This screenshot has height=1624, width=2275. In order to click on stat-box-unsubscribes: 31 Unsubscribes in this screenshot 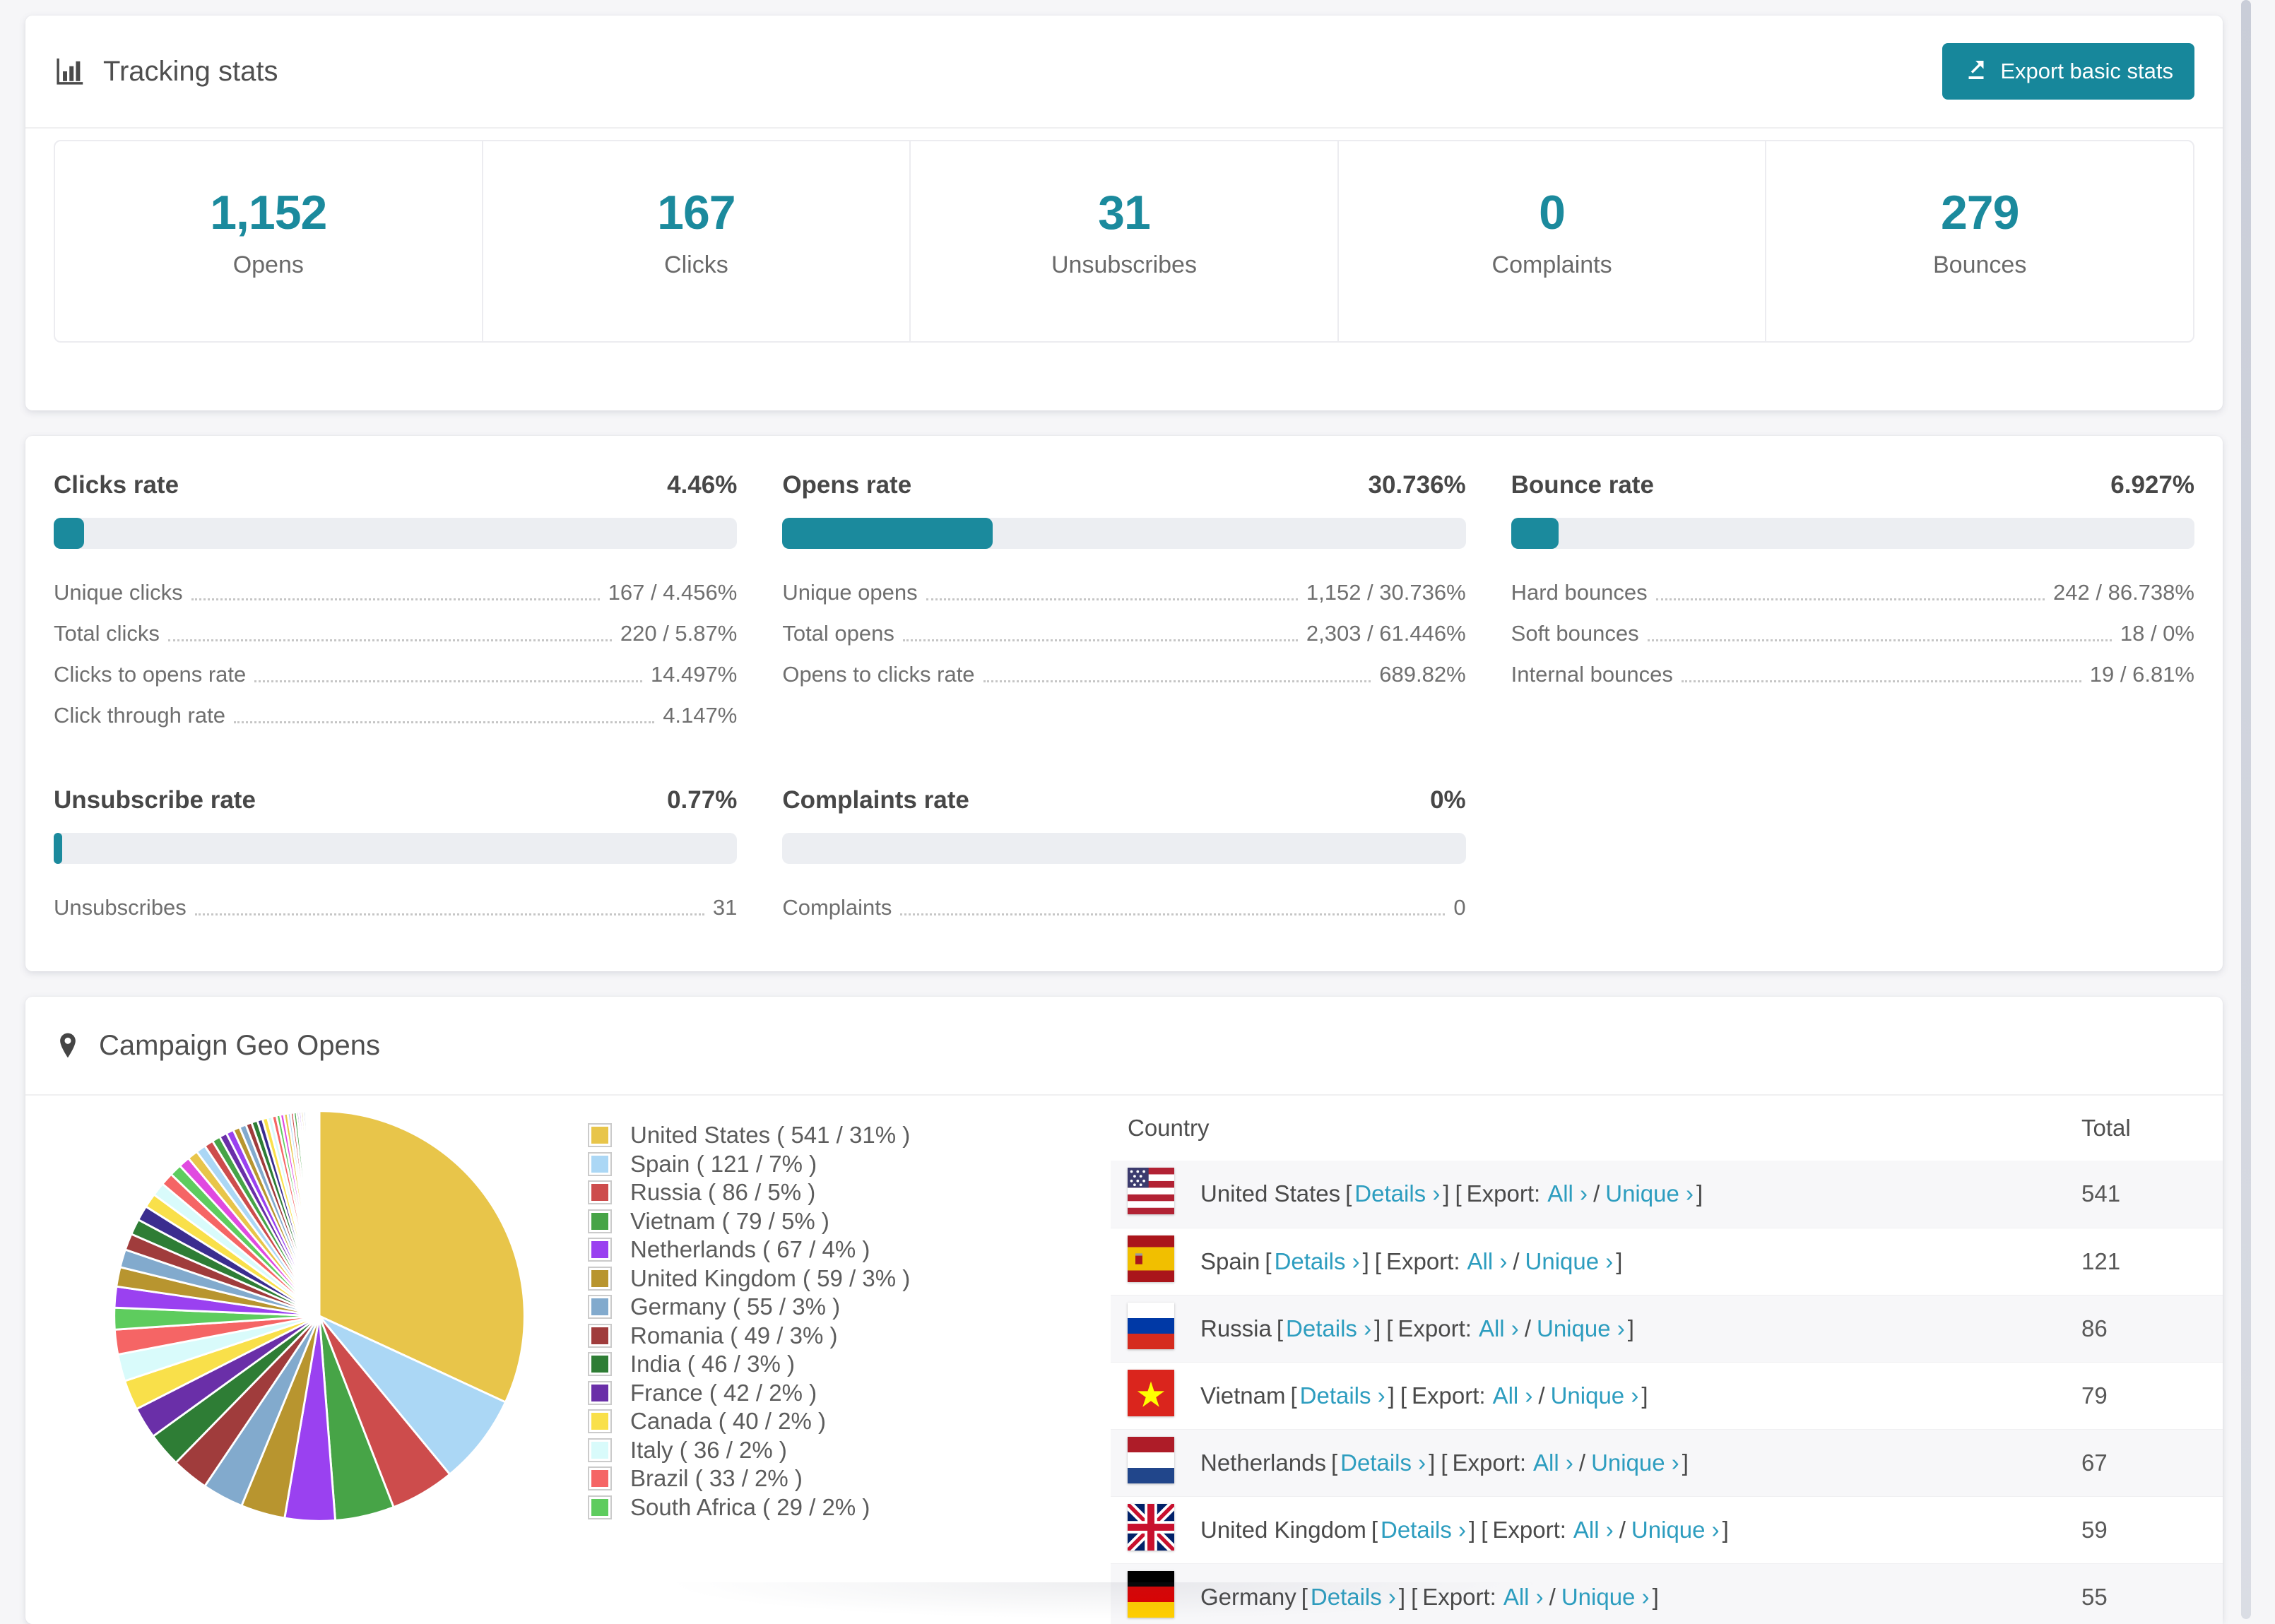, I will do `click(1123, 241)`.